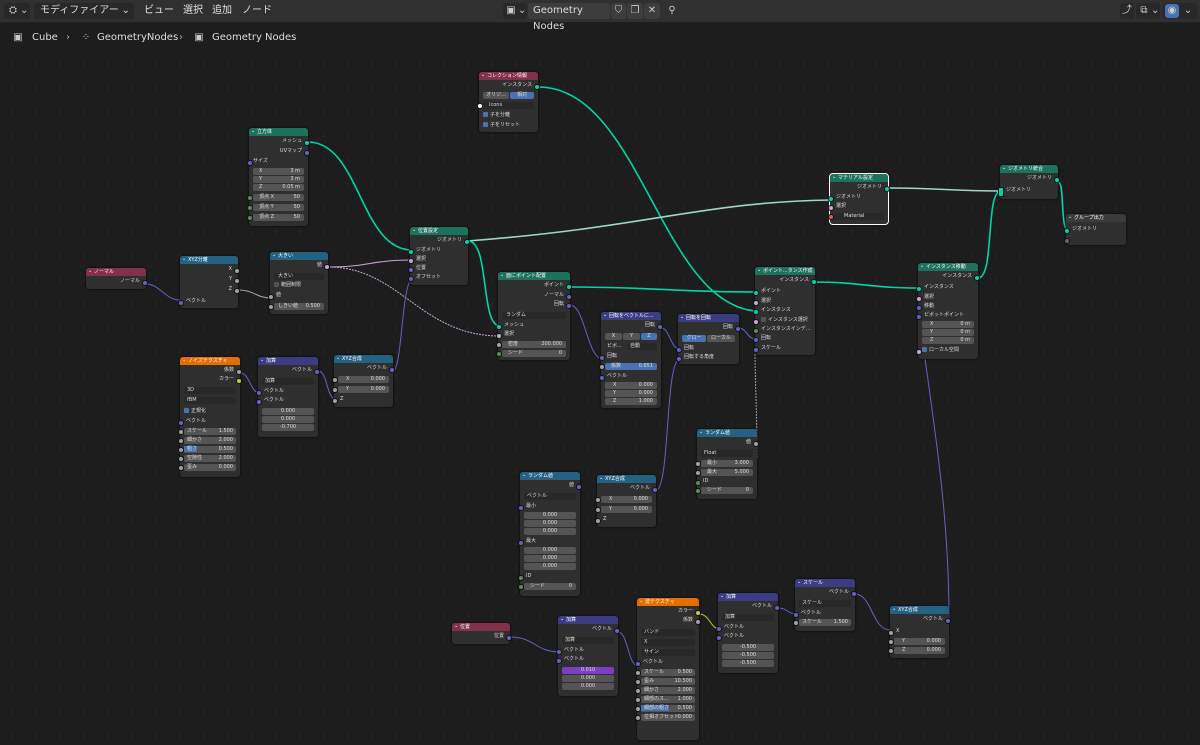 The width and height of the screenshot is (1200, 745). Describe the element at coordinates (859, 216) in the screenshot. I see `material-field: Material` at that location.